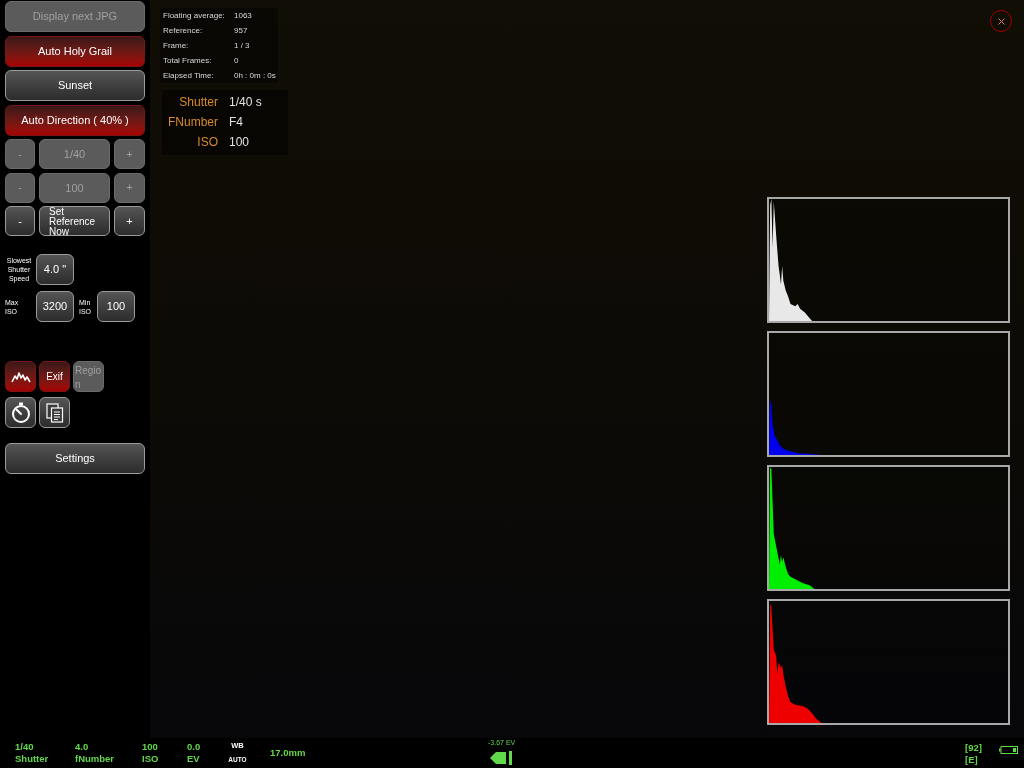  What do you see at coordinates (241, 30) in the screenshot?
I see `stat-value: 957` at bounding box center [241, 30].